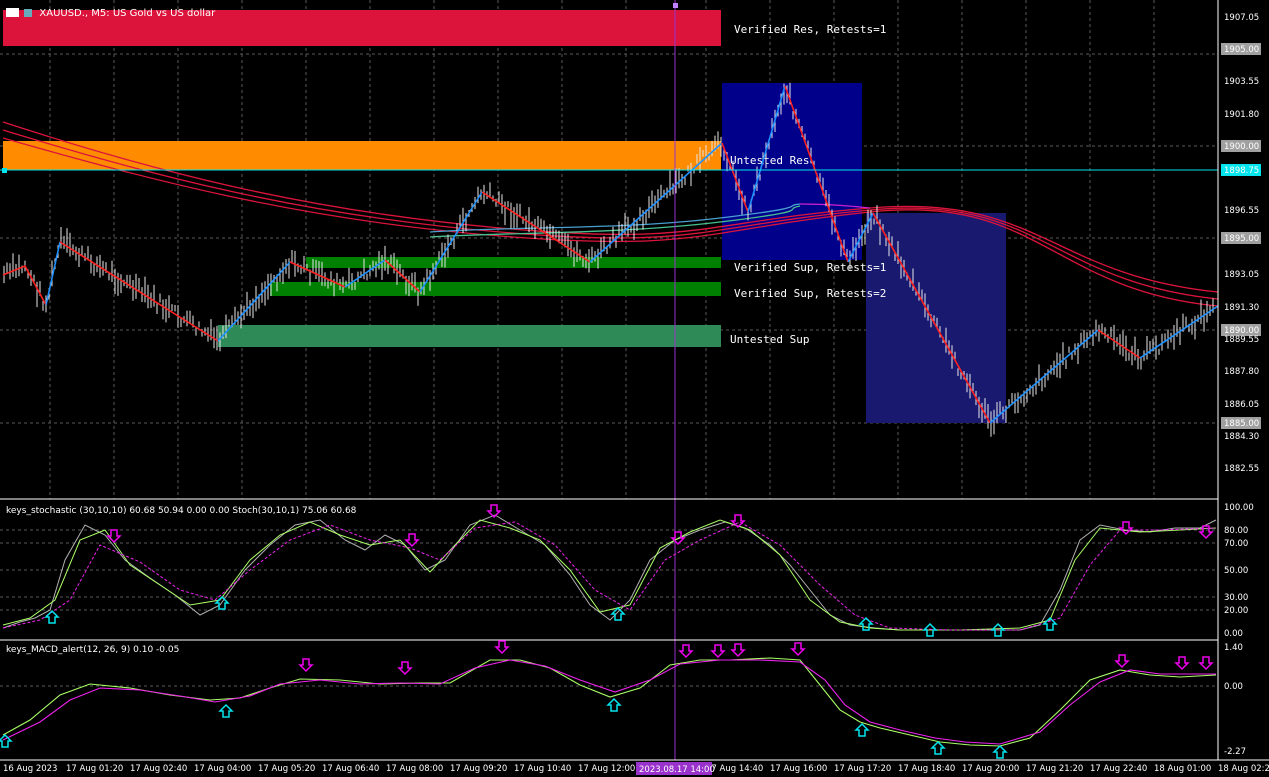 This screenshot has height=777, width=1269. Describe the element at coordinates (769, 160) in the screenshot. I see `zone-label-untested-res: Untested Res` at that location.